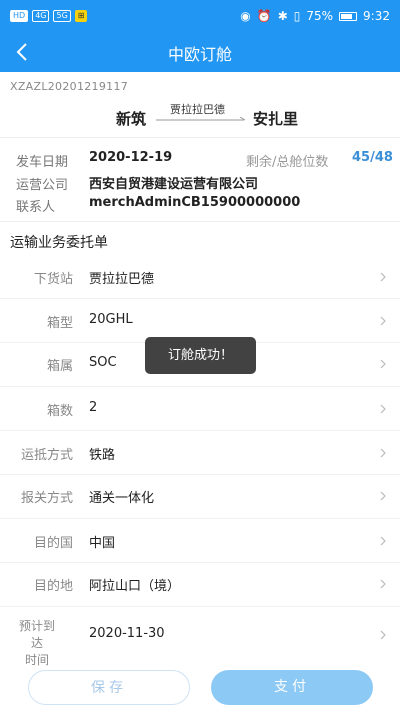 This screenshot has height=711, width=400. Describe the element at coordinates (131, 157) in the screenshot. I see `departure-date-value: 2020-12-19` at that location.